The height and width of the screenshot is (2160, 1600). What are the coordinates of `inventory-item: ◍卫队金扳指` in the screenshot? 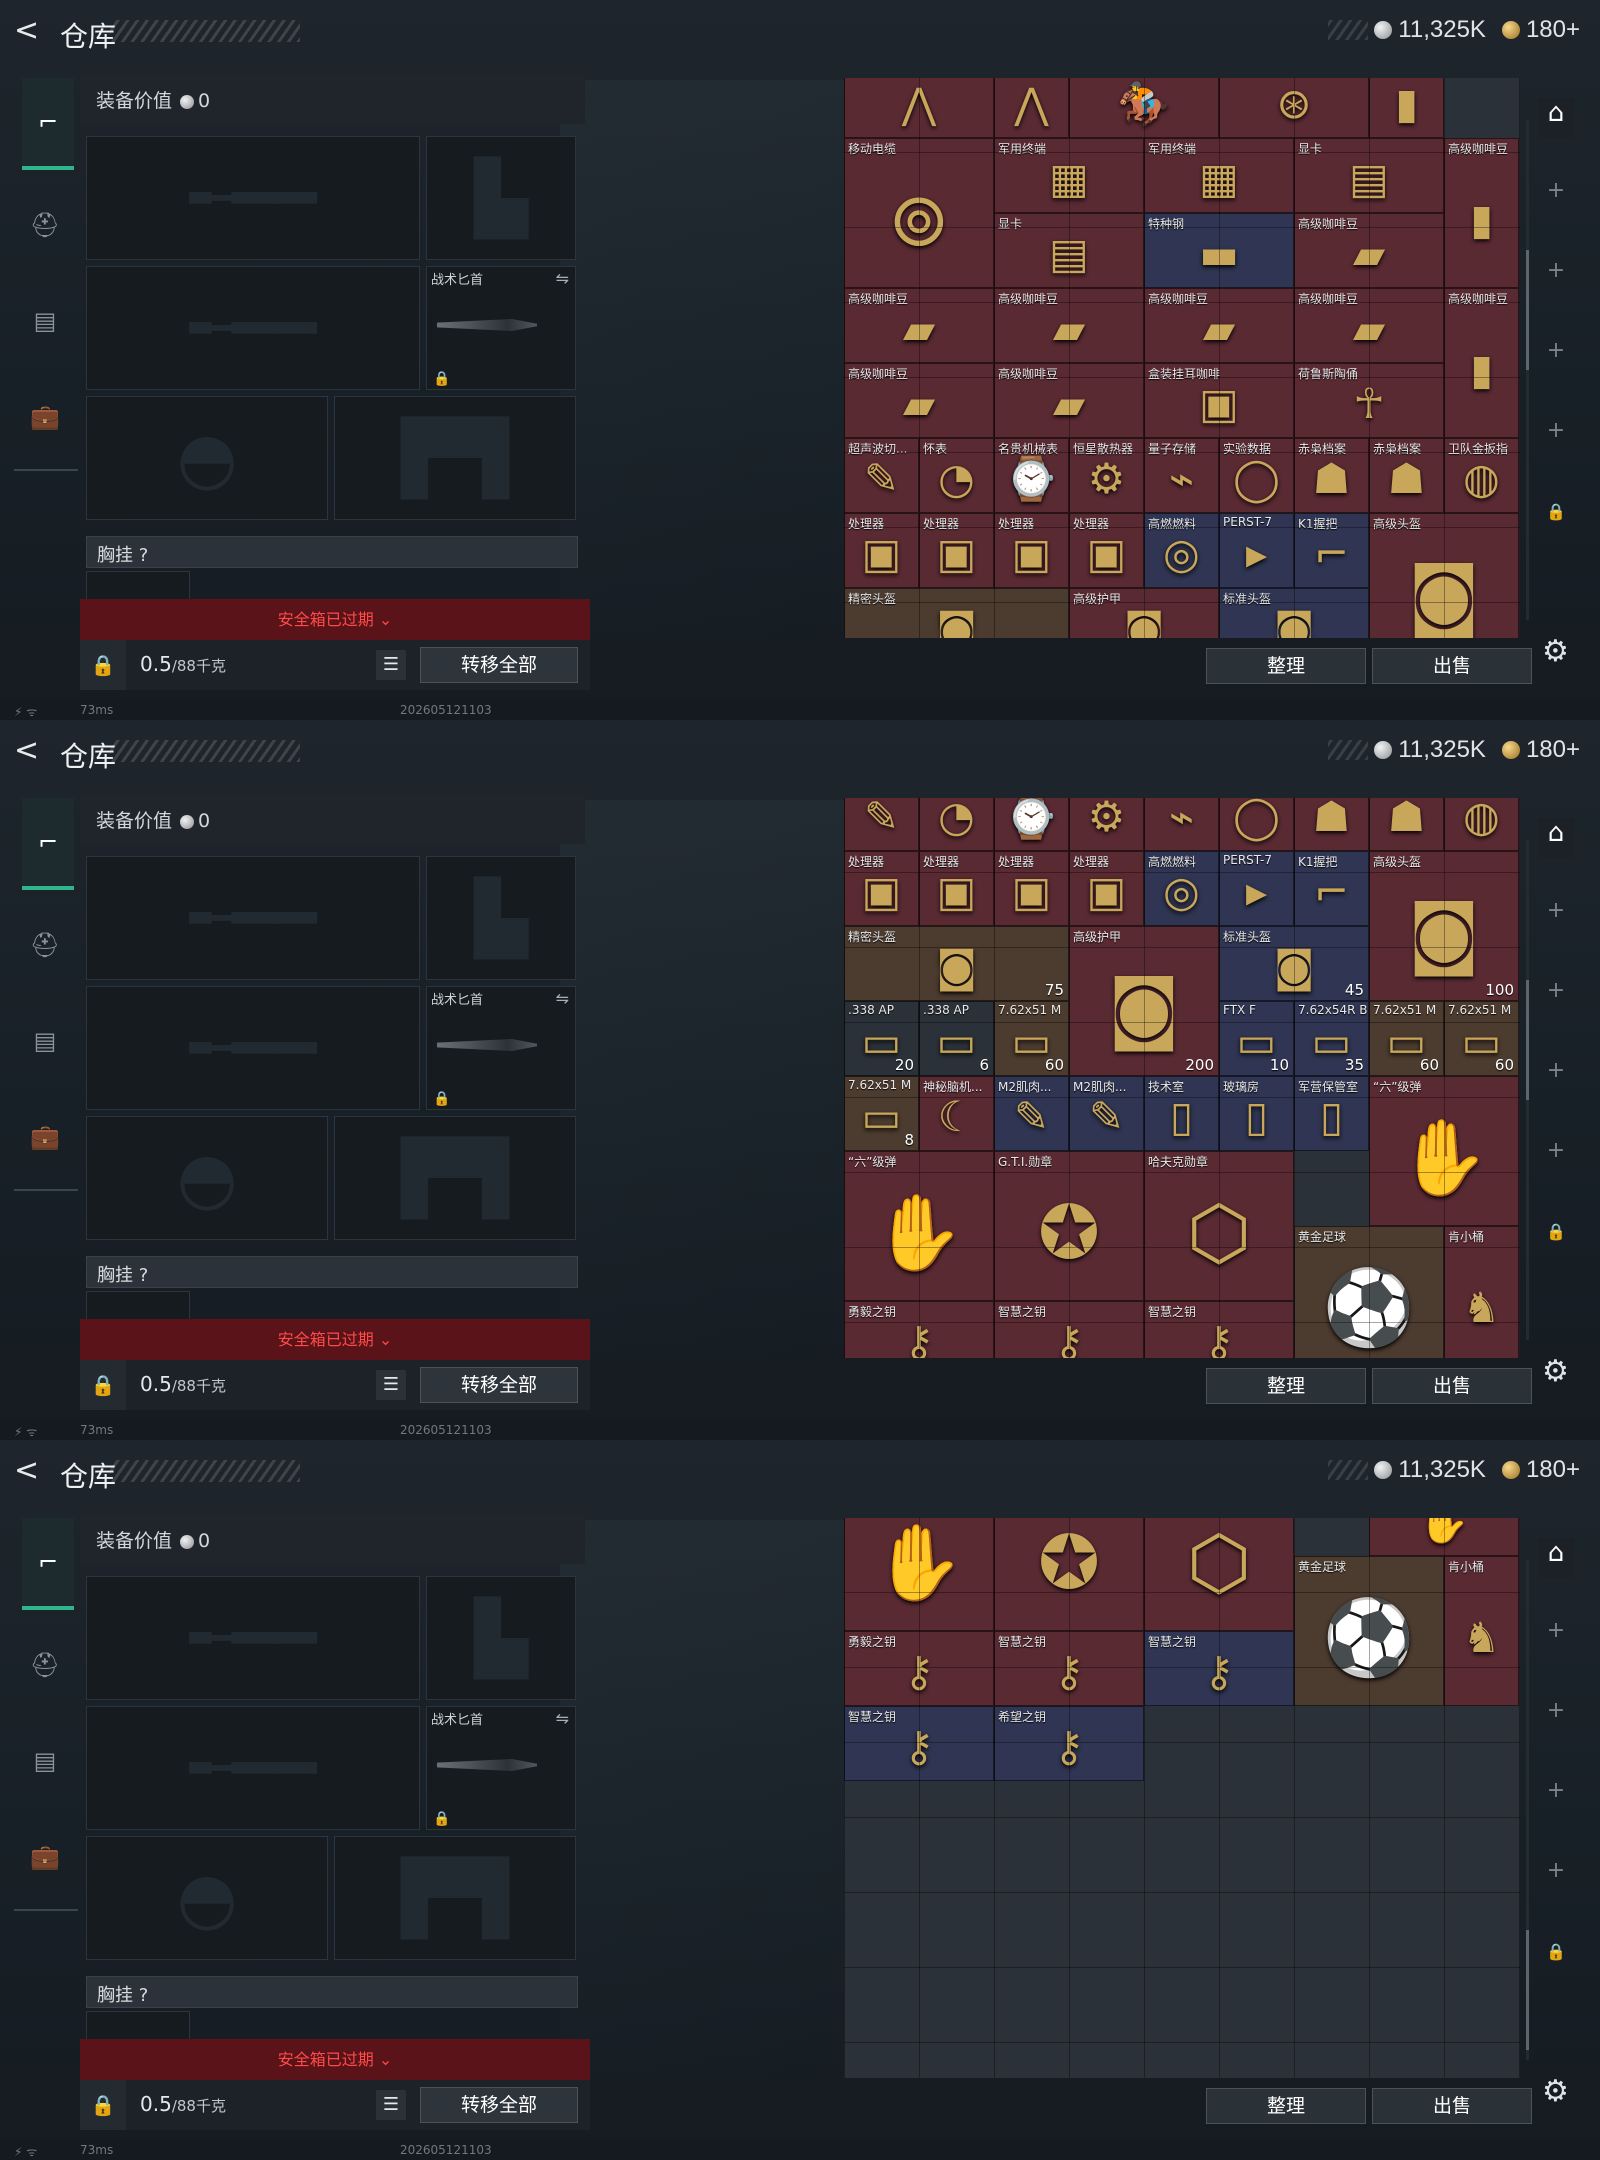 It's located at (1481, 824).